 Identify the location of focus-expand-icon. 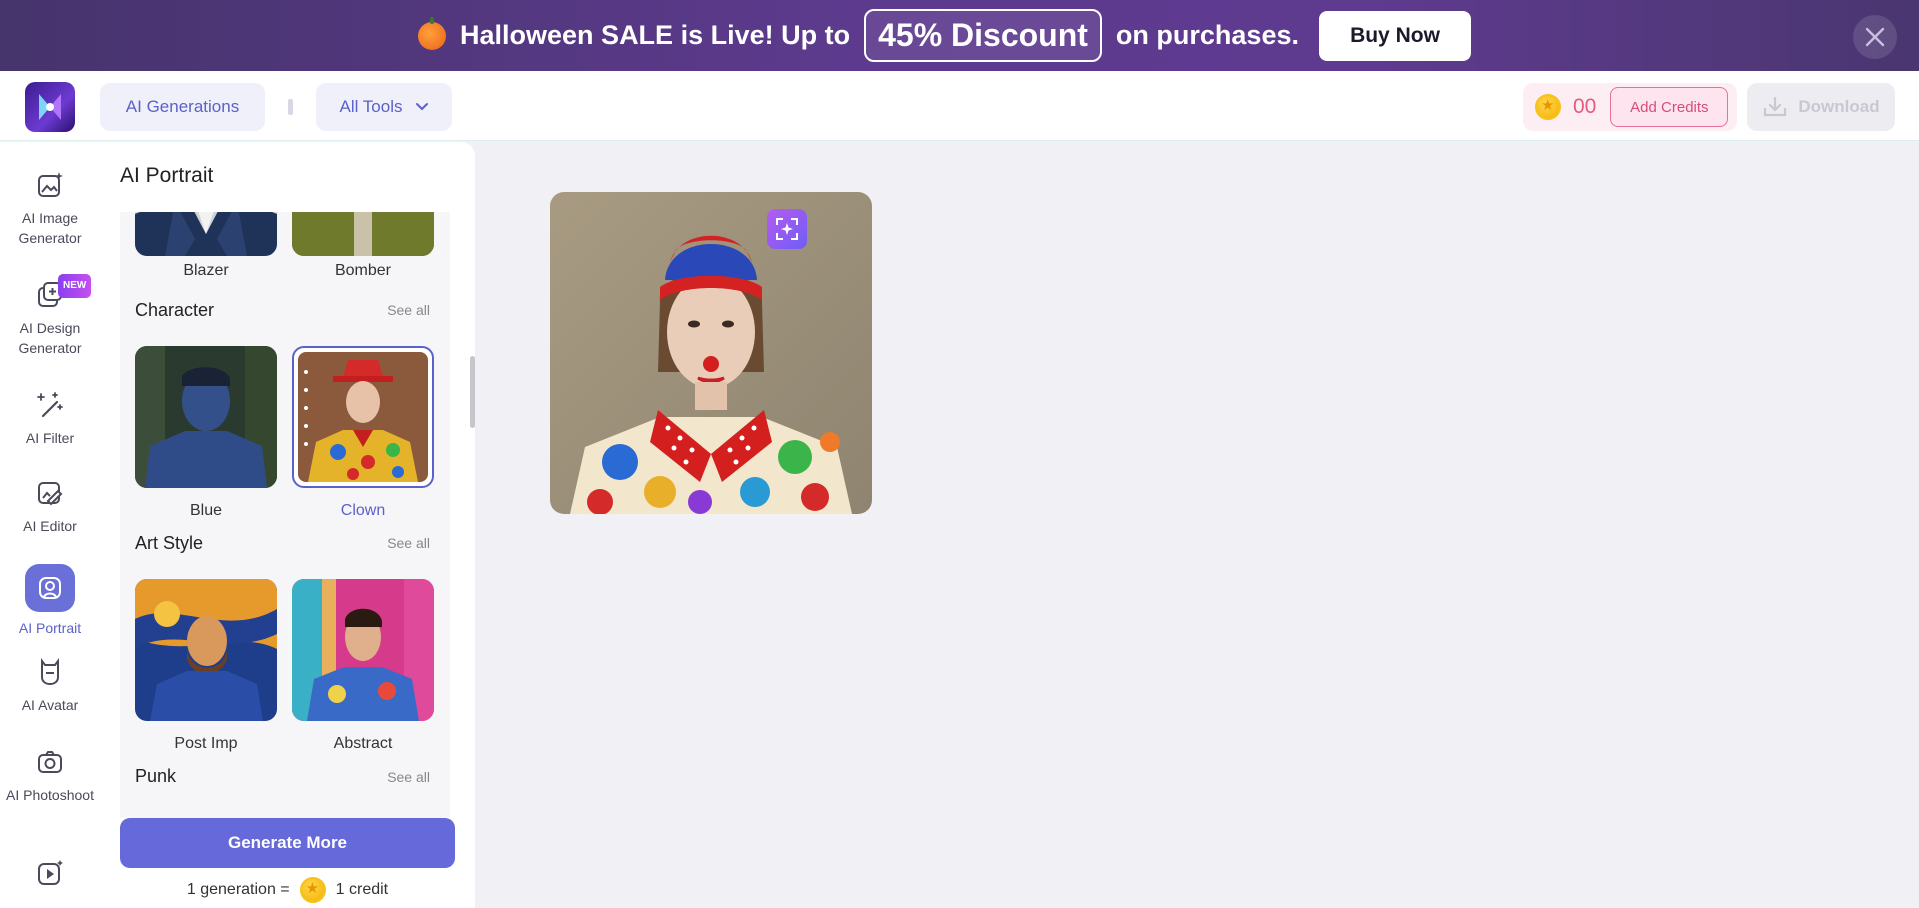
(787, 229).